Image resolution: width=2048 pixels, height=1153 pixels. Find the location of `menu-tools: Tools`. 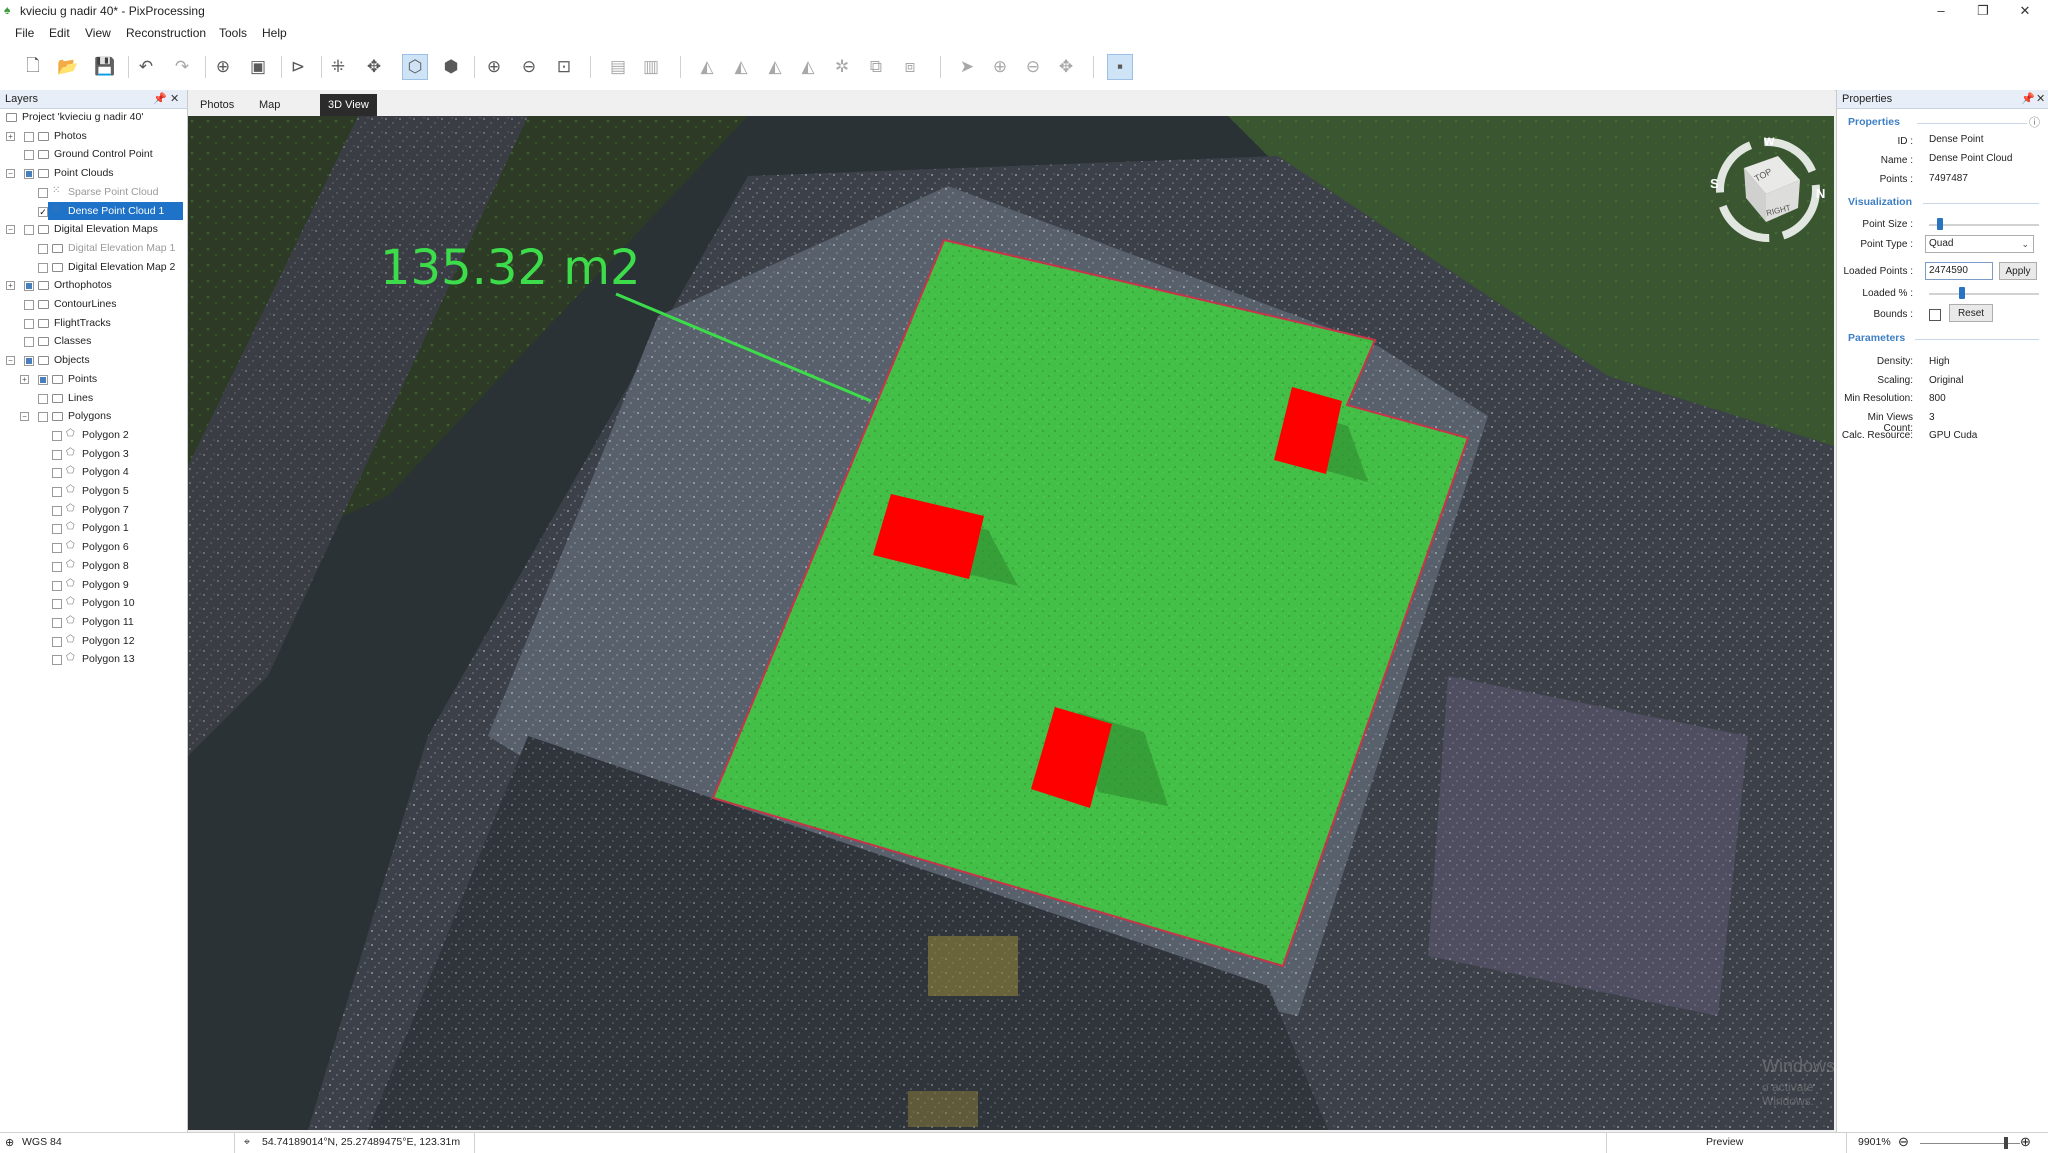

menu-tools: Tools is located at coordinates (233, 33).